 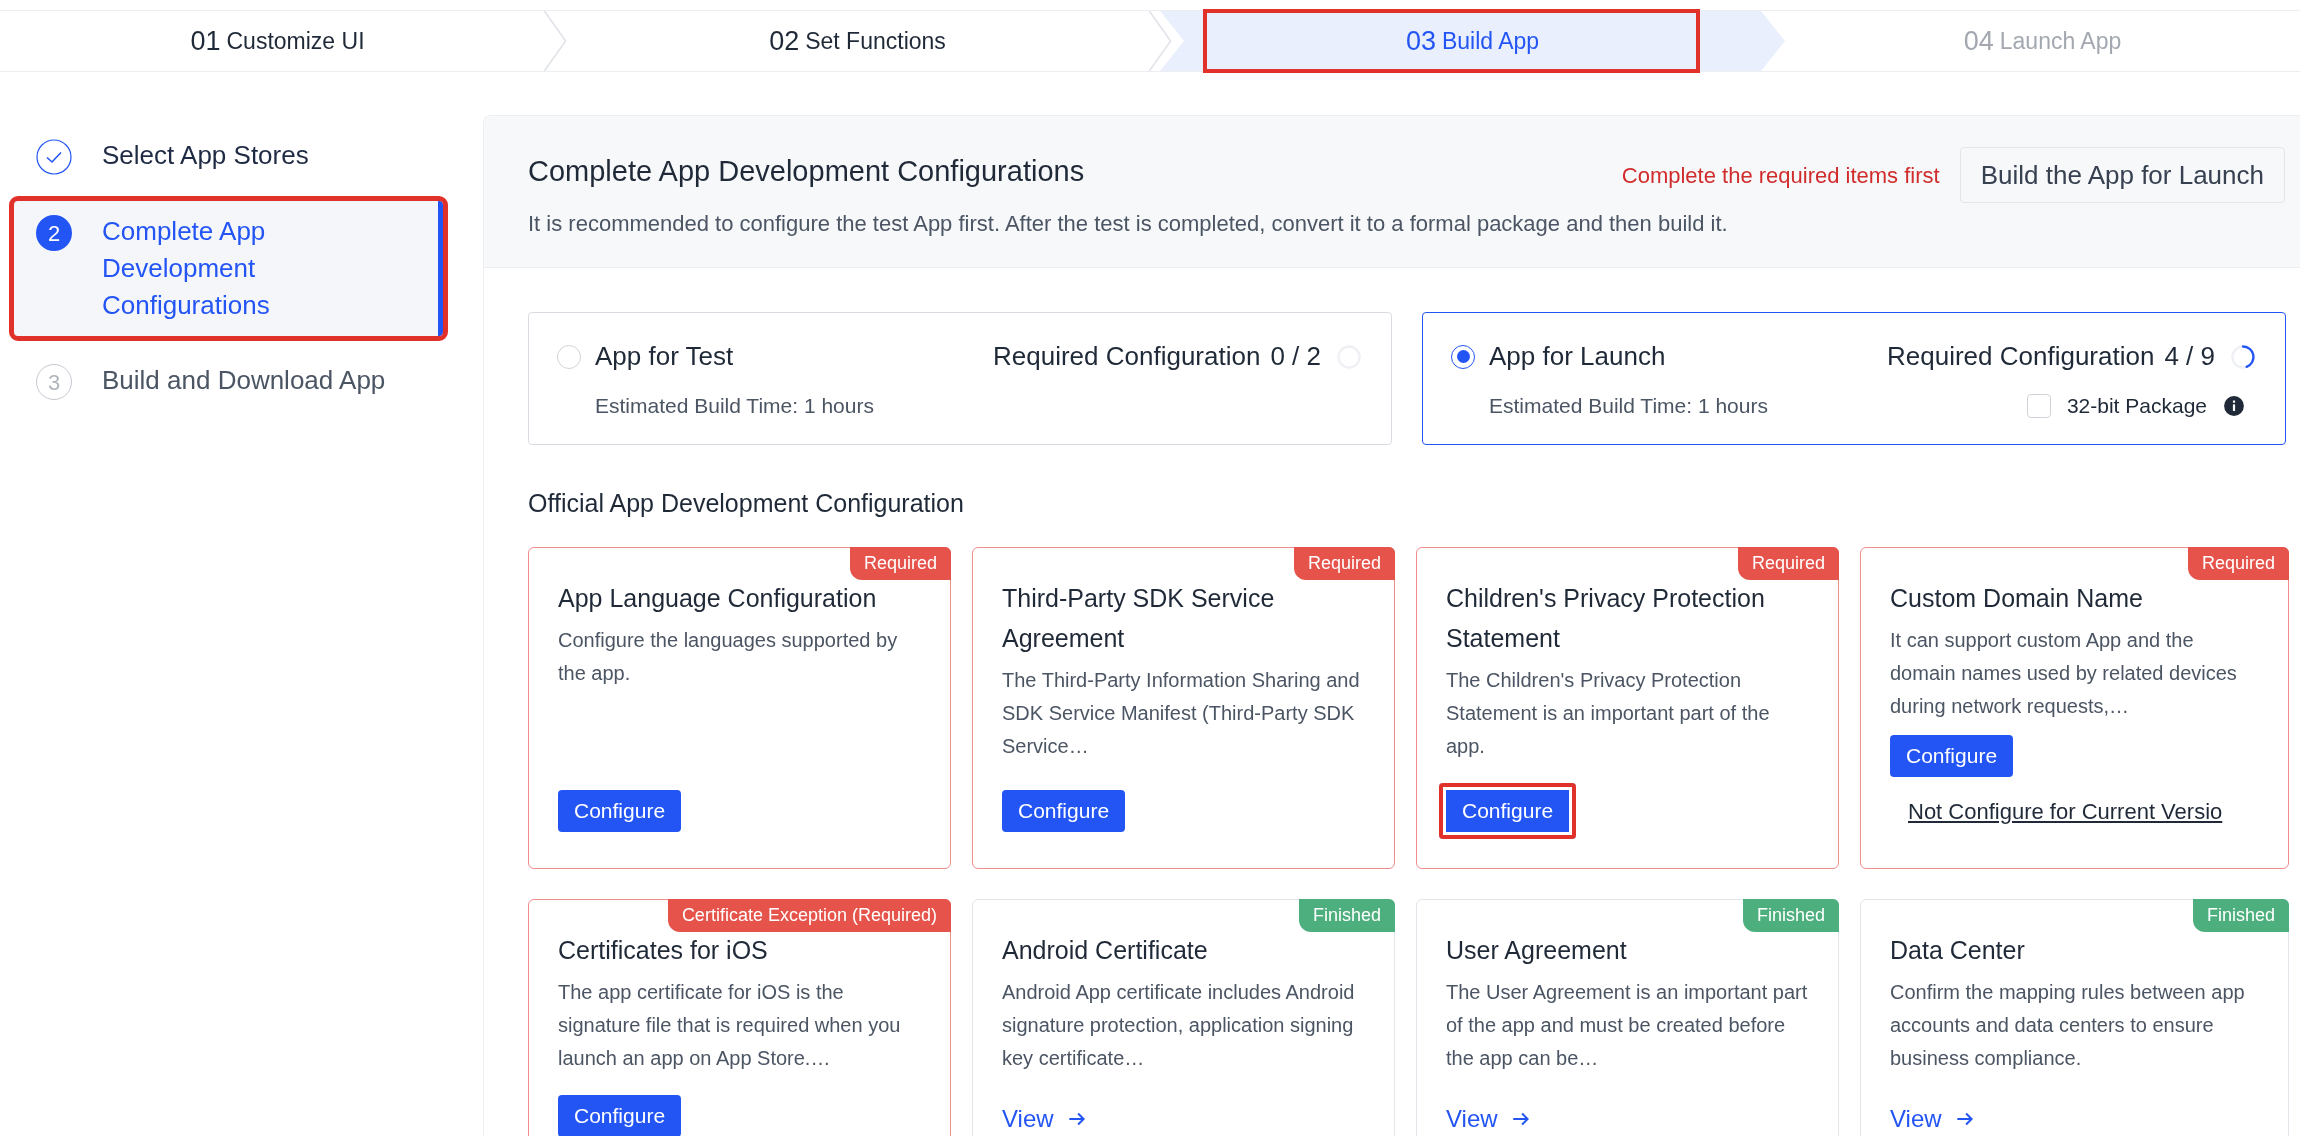 What do you see at coordinates (1854, 378) in the screenshot?
I see `app-type-card: App for Launch Required Configuration 4 / 9 Estimated Build Time: 1 hours 32-bit Package` at bounding box center [1854, 378].